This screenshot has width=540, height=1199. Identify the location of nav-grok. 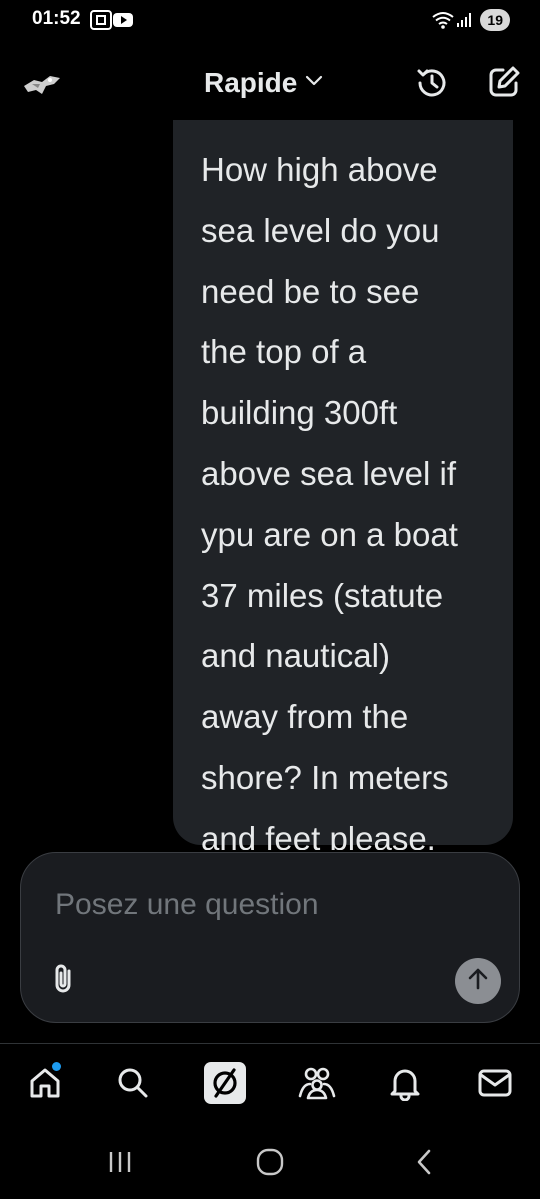
(225, 1085).